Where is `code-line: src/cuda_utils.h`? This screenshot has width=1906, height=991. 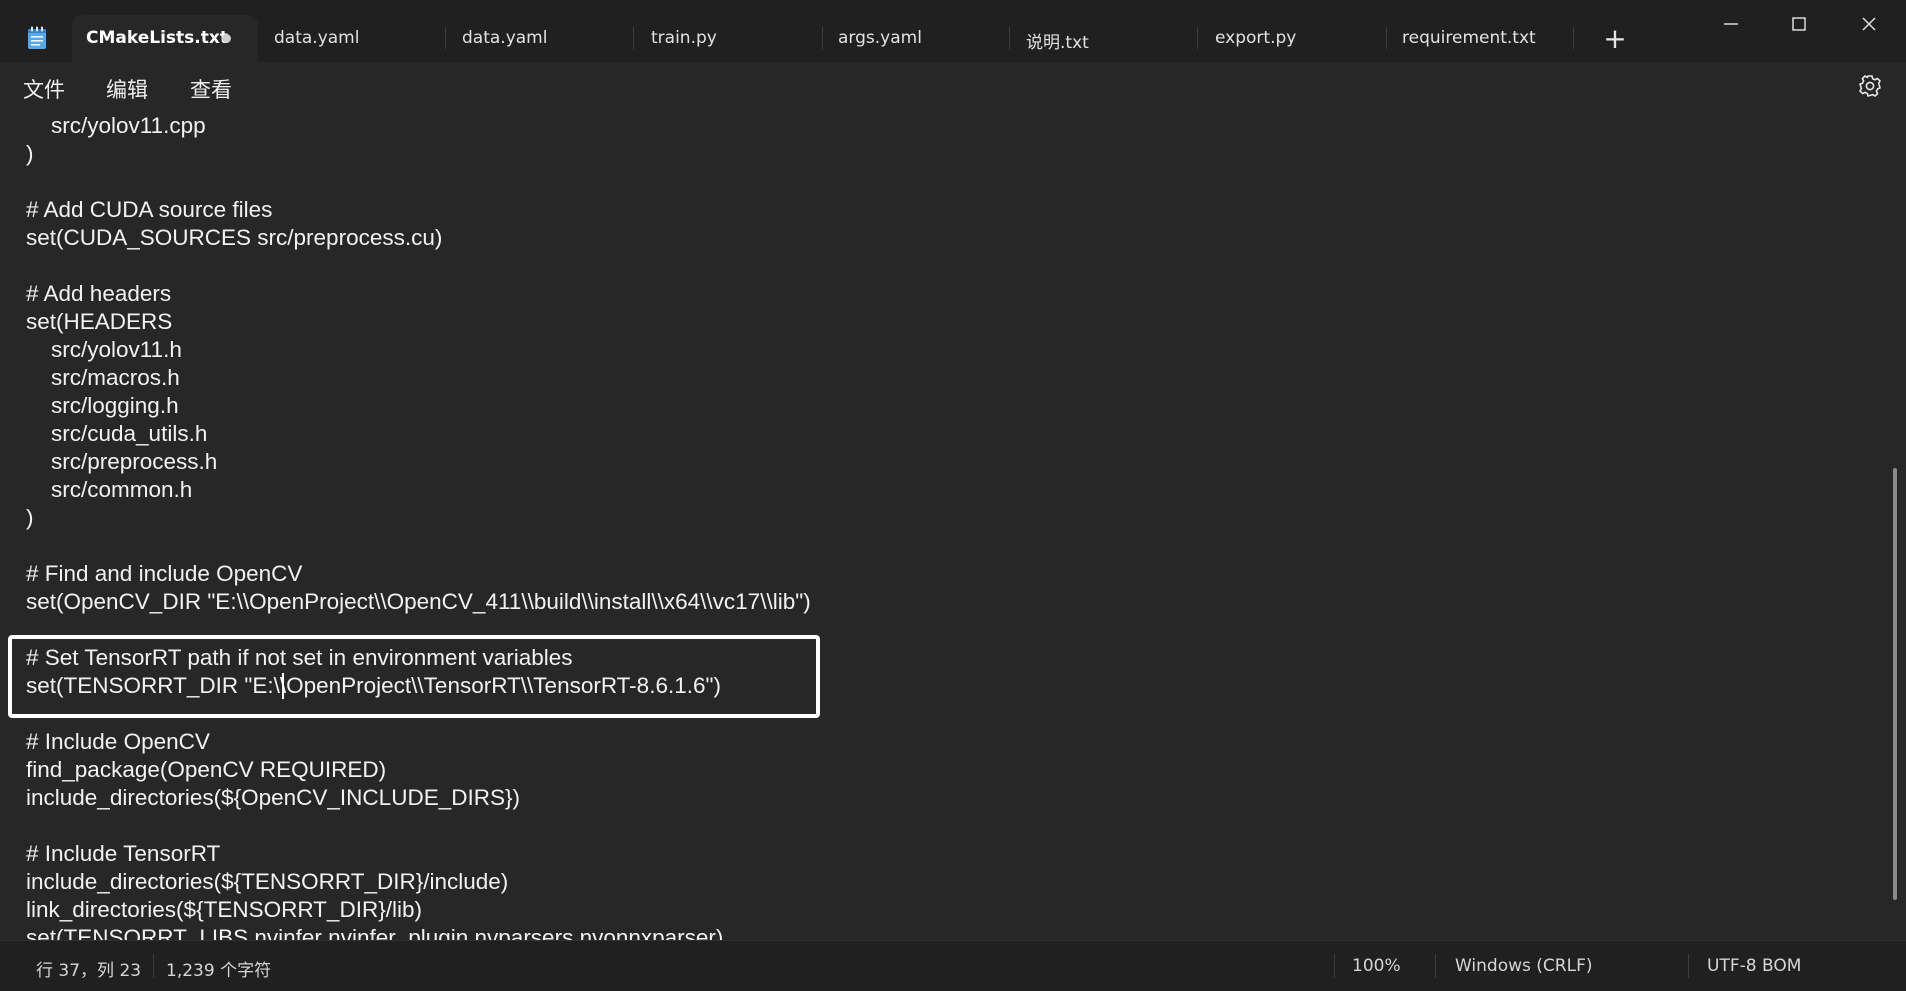 code-line: src/cuda_utils.h is located at coordinates (418, 434).